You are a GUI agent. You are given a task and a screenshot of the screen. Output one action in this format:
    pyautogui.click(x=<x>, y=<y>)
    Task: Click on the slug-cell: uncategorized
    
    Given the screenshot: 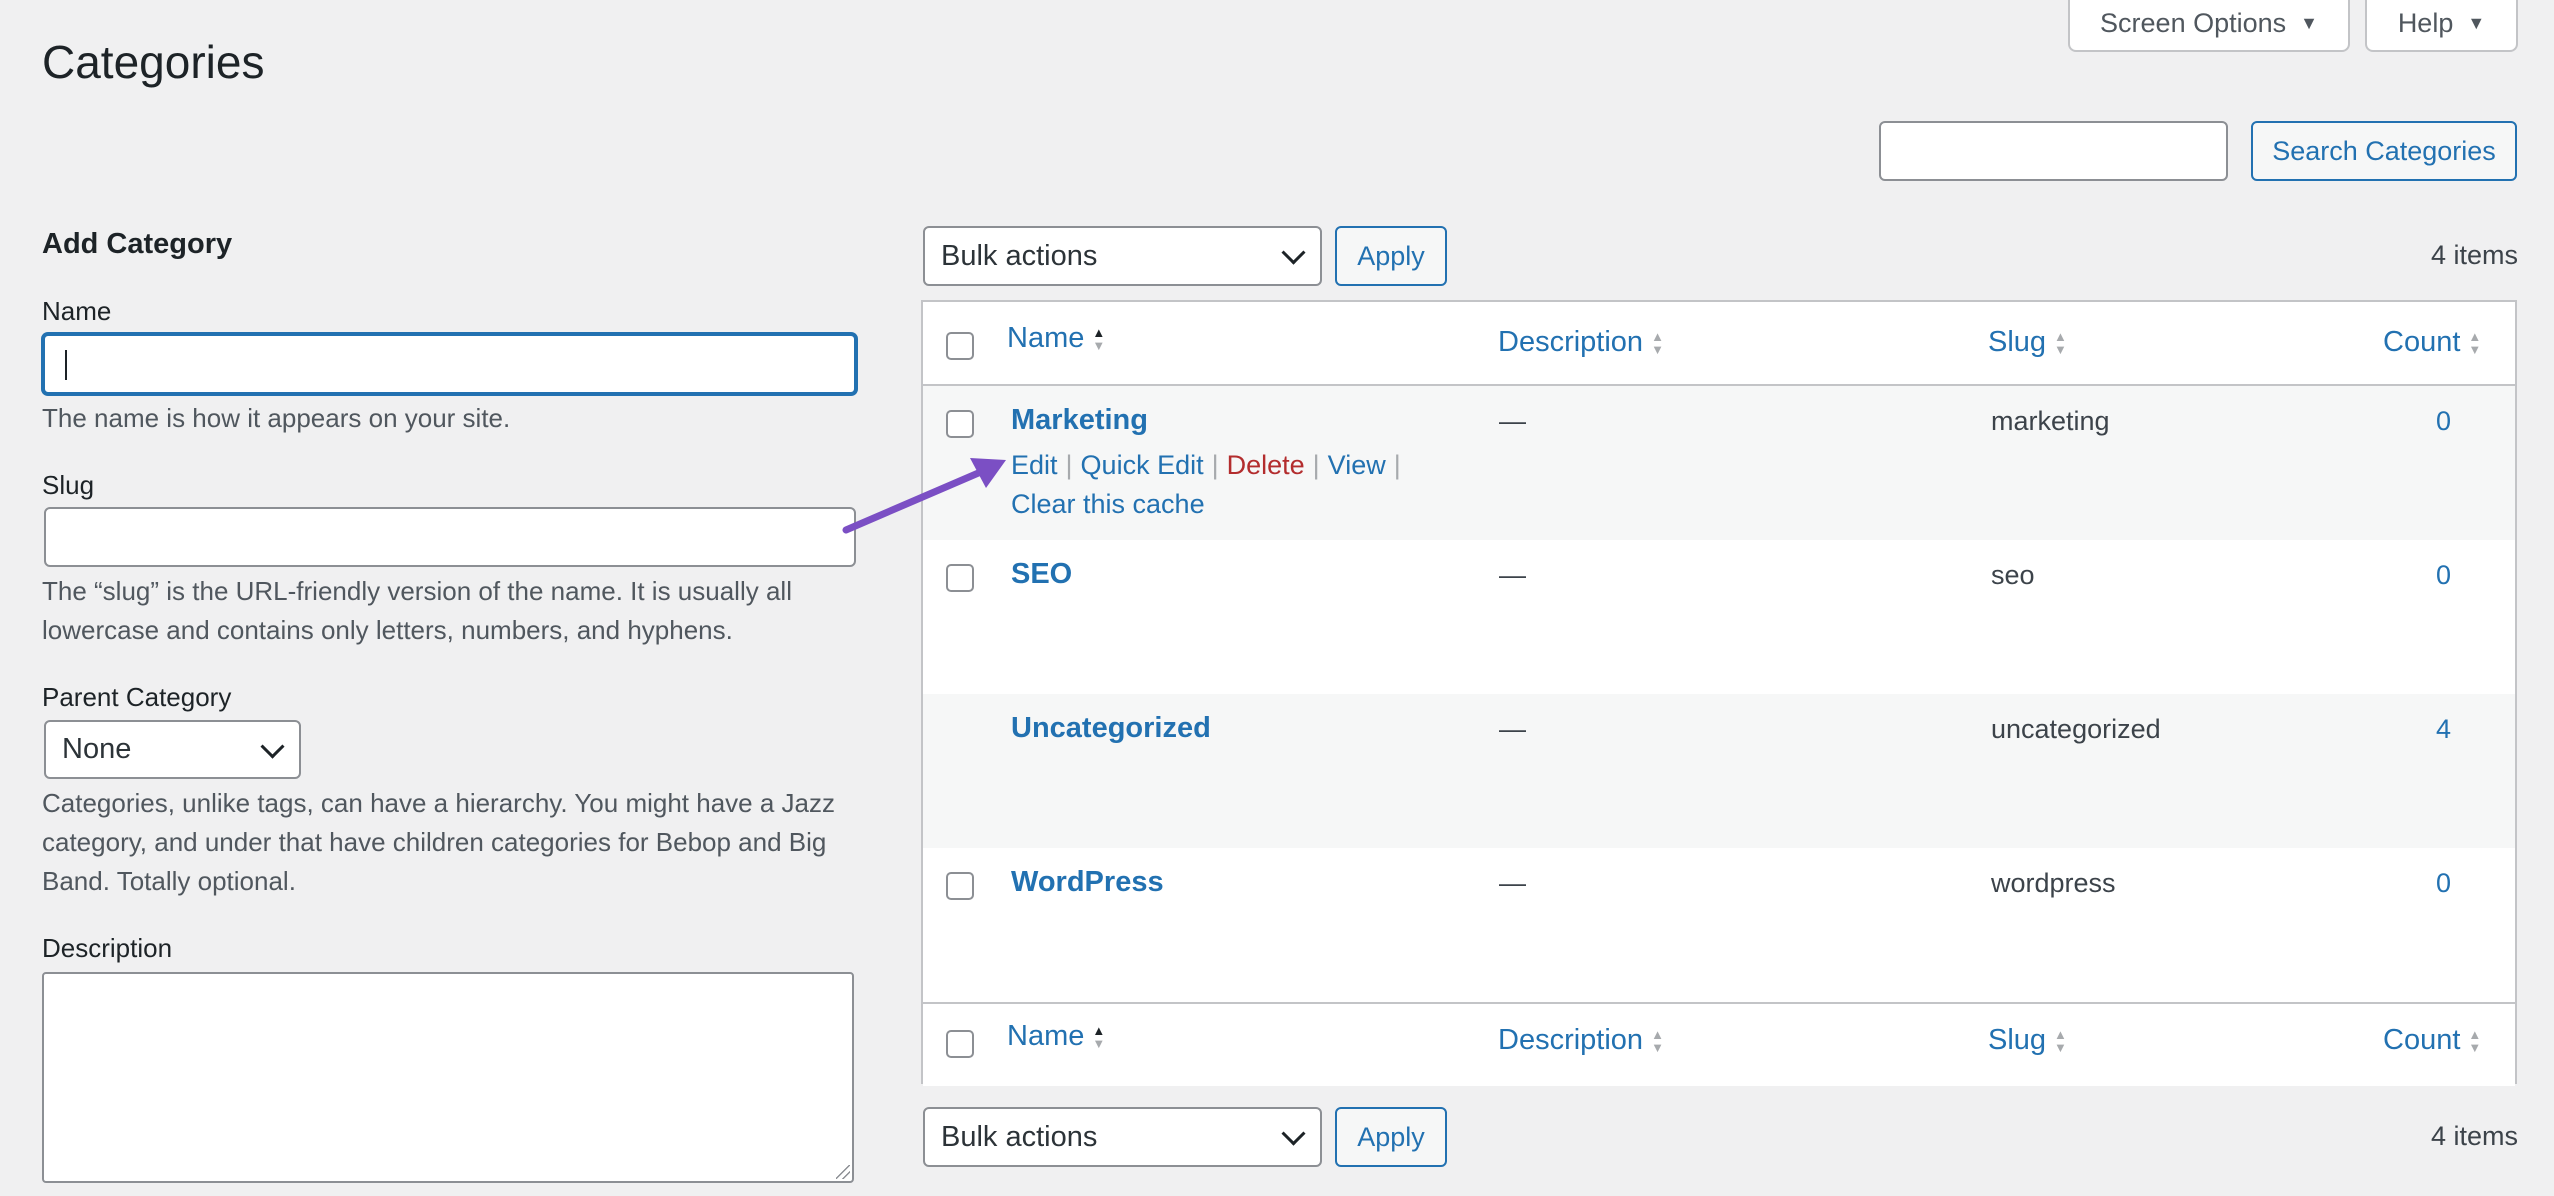 What is the action you would take?
    pyautogui.click(x=2076, y=729)
    